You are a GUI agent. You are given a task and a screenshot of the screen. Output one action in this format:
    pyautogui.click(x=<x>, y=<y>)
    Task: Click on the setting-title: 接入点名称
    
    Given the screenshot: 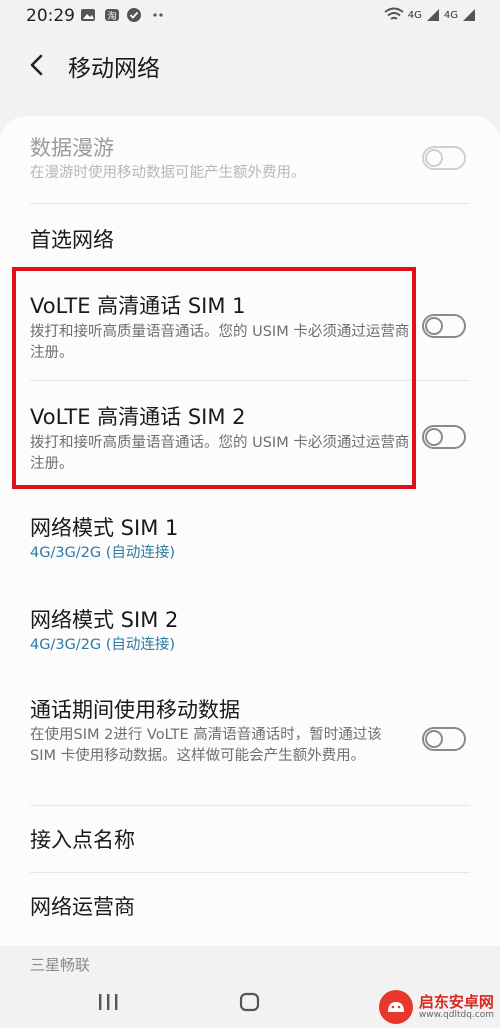 What is the action you would take?
    pyautogui.click(x=82, y=840)
    